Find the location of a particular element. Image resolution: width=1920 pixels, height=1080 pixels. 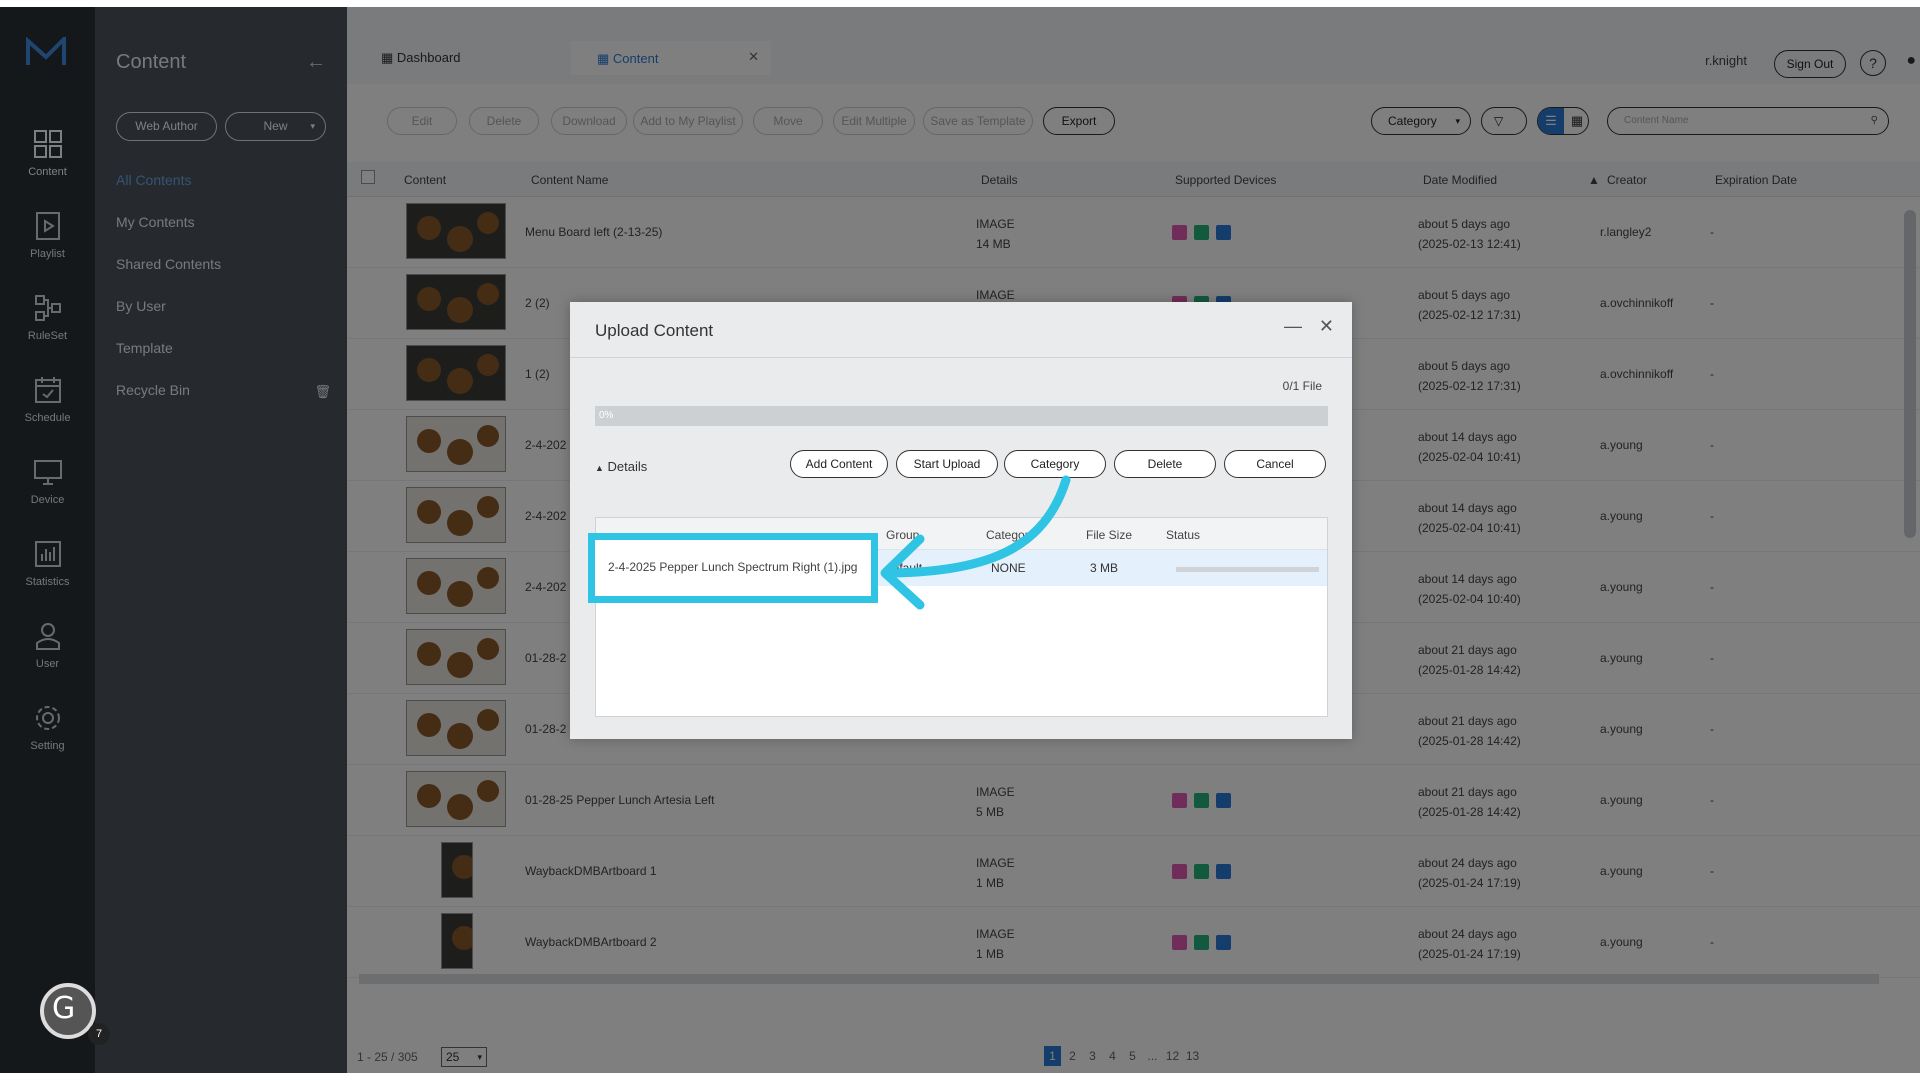

delete-button: Delete is located at coordinates (1165, 464).